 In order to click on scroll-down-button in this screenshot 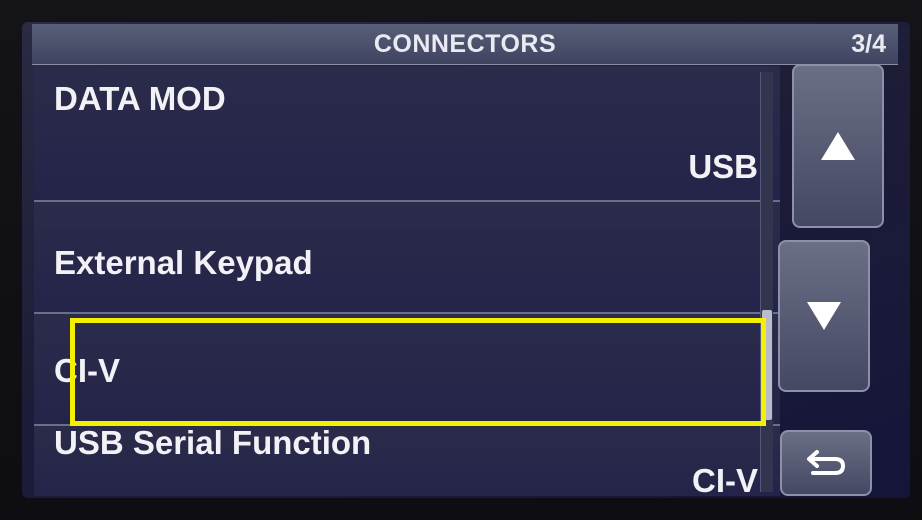, I will do `click(824, 316)`.